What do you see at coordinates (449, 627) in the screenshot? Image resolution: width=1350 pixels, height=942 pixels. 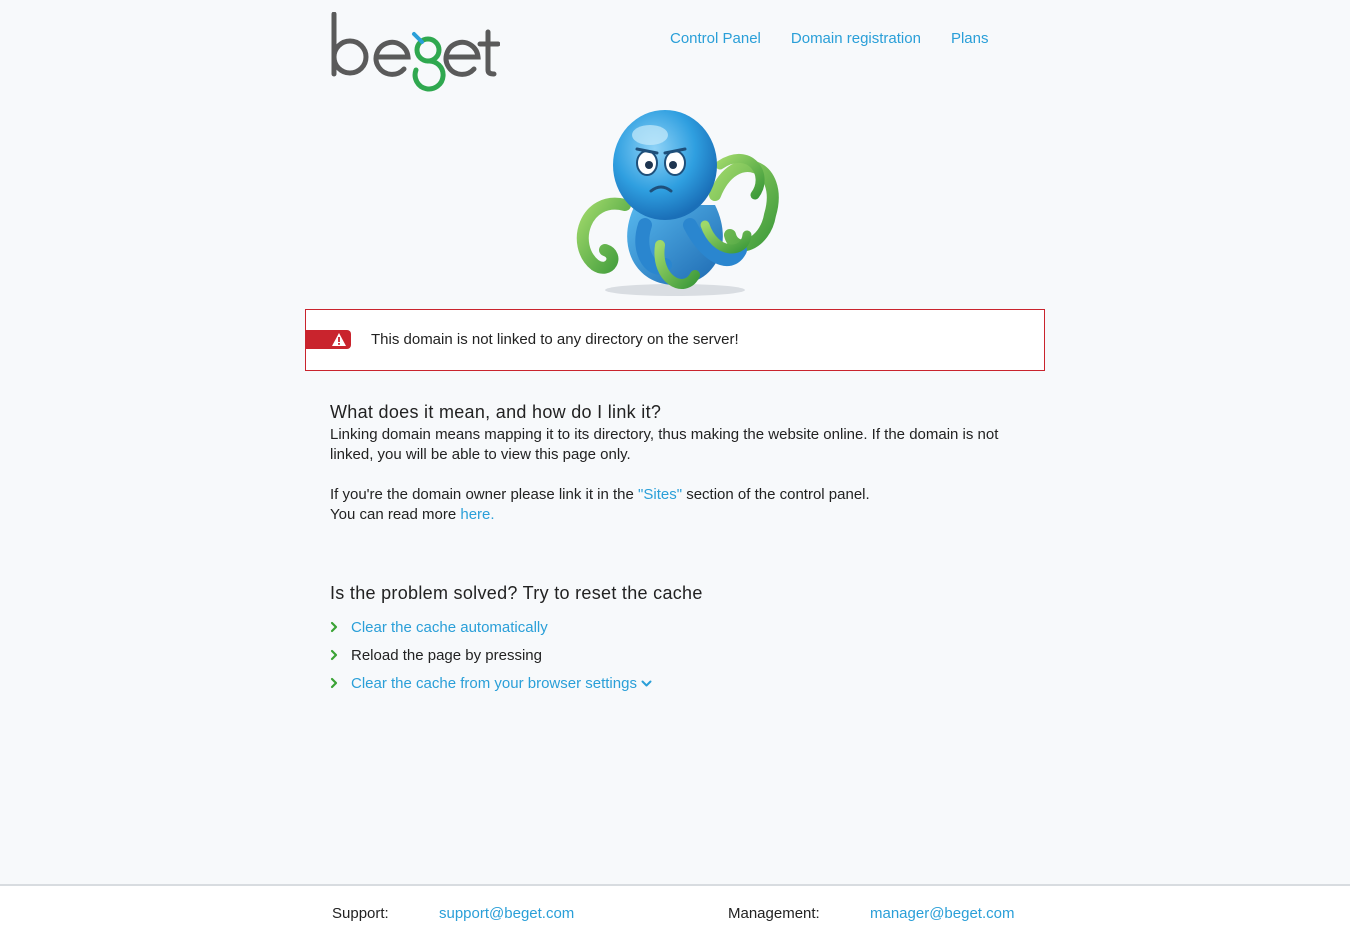 I see `clear-cache-automatically-link: Clear the cache automatically` at bounding box center [449, 627].